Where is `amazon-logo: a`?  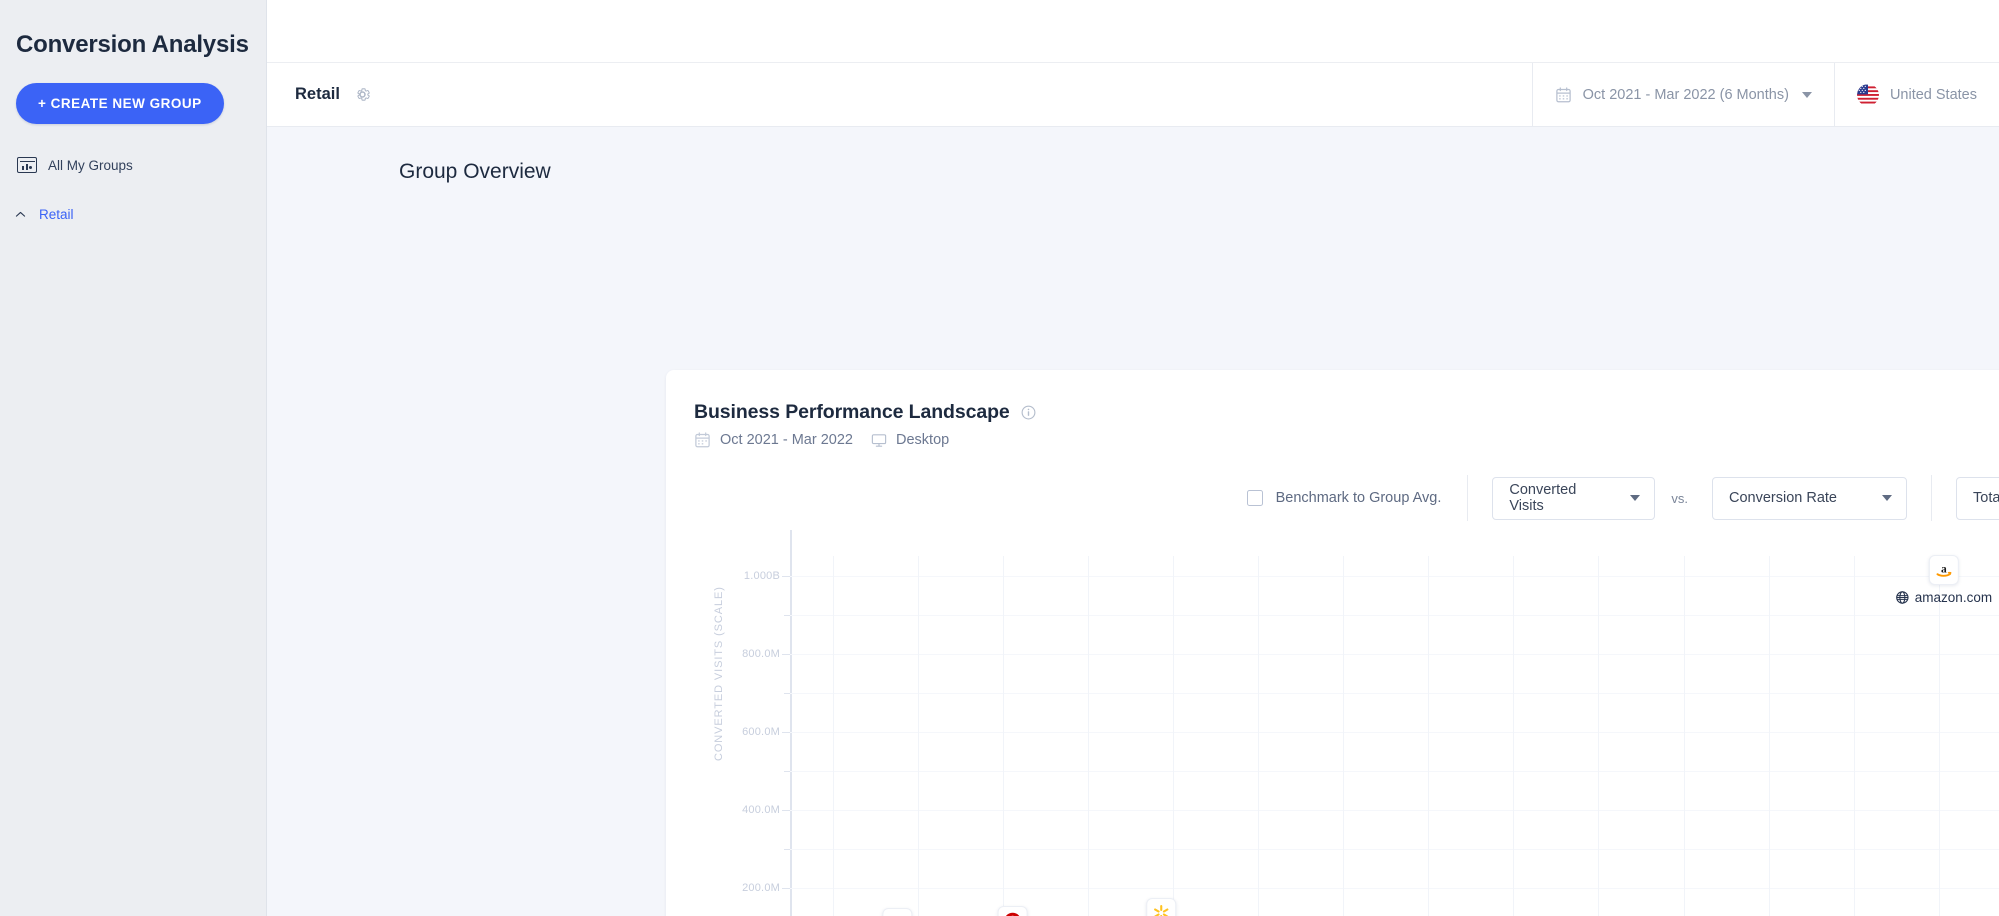
amazon-logo: a is located at coordinates (1943, 570).